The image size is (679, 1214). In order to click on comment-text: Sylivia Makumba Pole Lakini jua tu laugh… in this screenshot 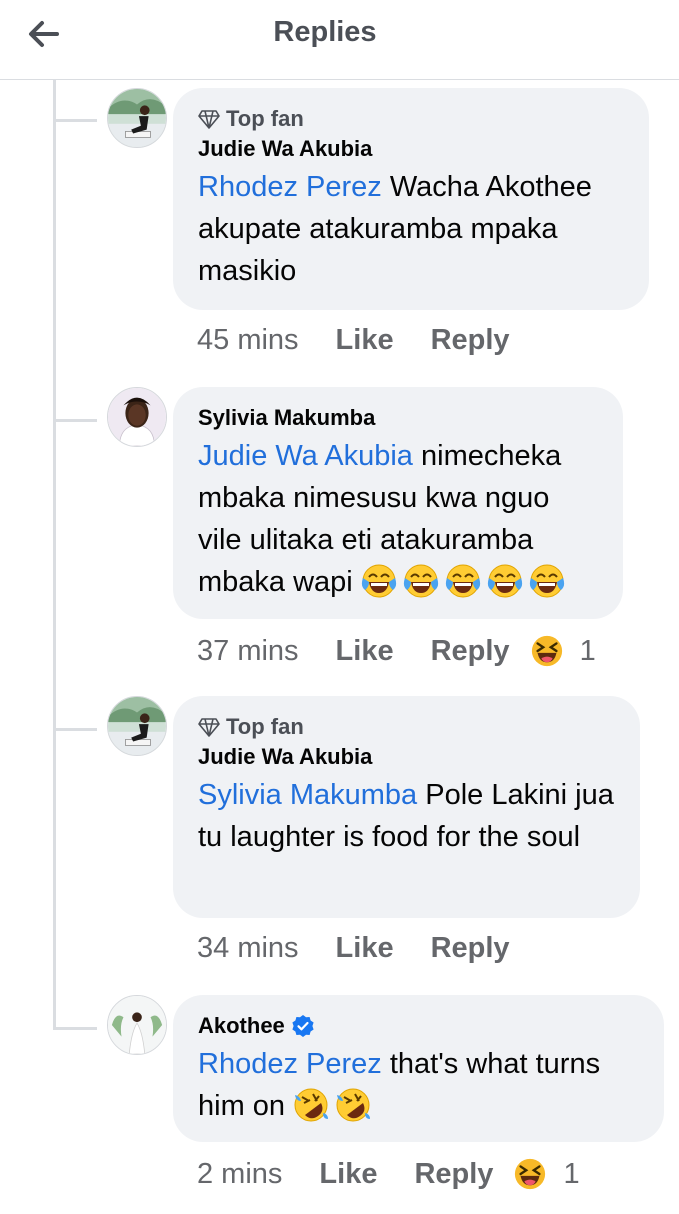, I will do `click(406, 816)`.